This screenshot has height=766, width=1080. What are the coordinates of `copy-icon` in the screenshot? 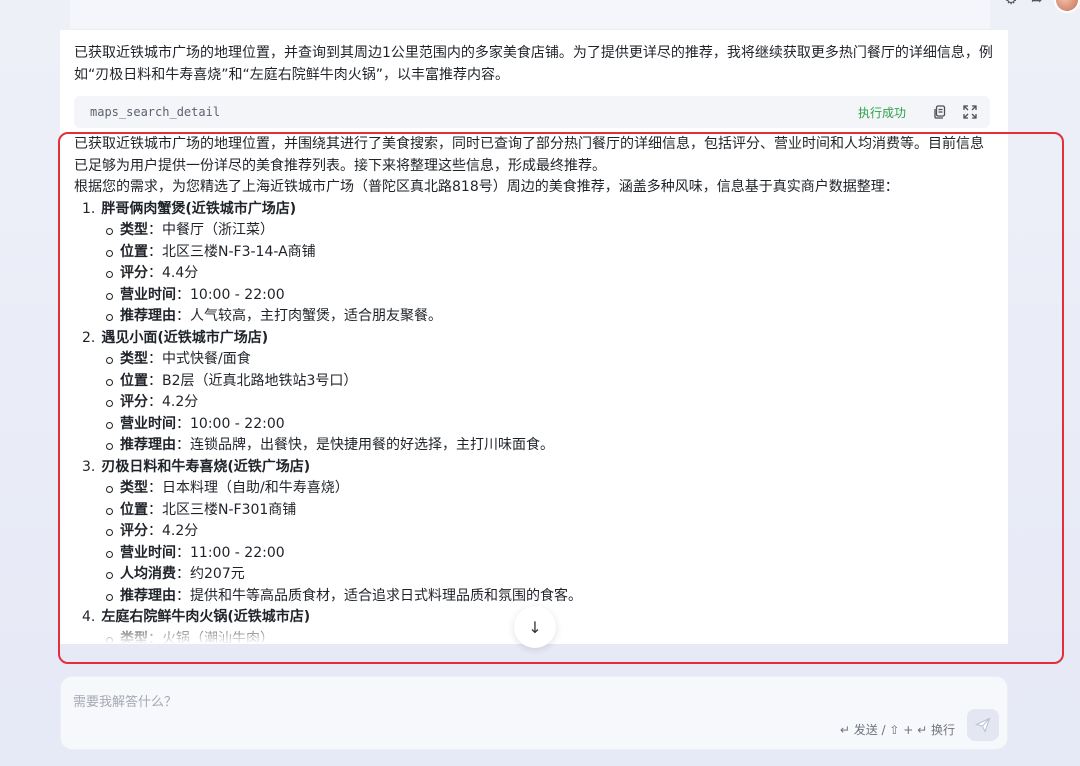 It's located at (940, 112).